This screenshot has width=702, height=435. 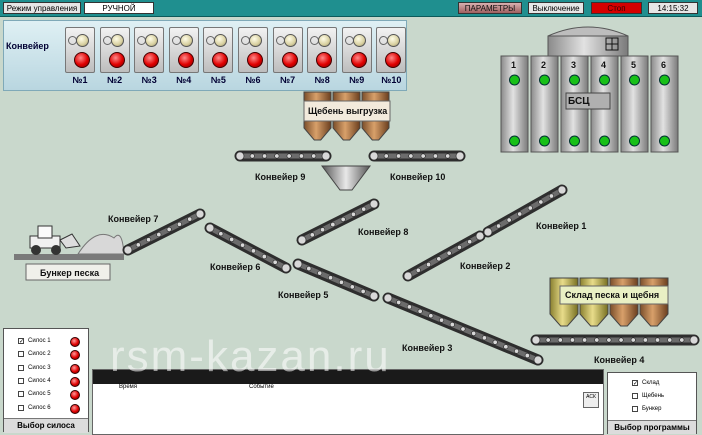 I want to click on silo-select-item: Силос 6, so click(x=53, y=408).